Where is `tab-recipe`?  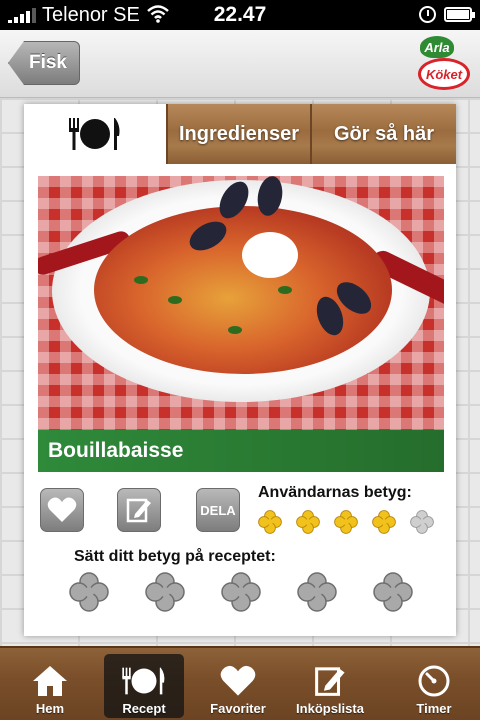
tab-recipe is located at coordinates (95, 134).